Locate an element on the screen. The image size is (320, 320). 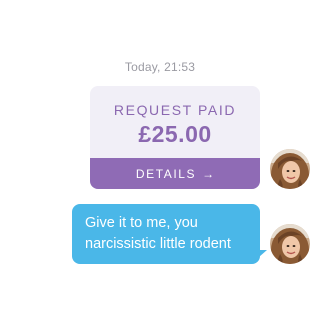
message-line-2: narcissistic little rodent is located at coordinates (158, 244).